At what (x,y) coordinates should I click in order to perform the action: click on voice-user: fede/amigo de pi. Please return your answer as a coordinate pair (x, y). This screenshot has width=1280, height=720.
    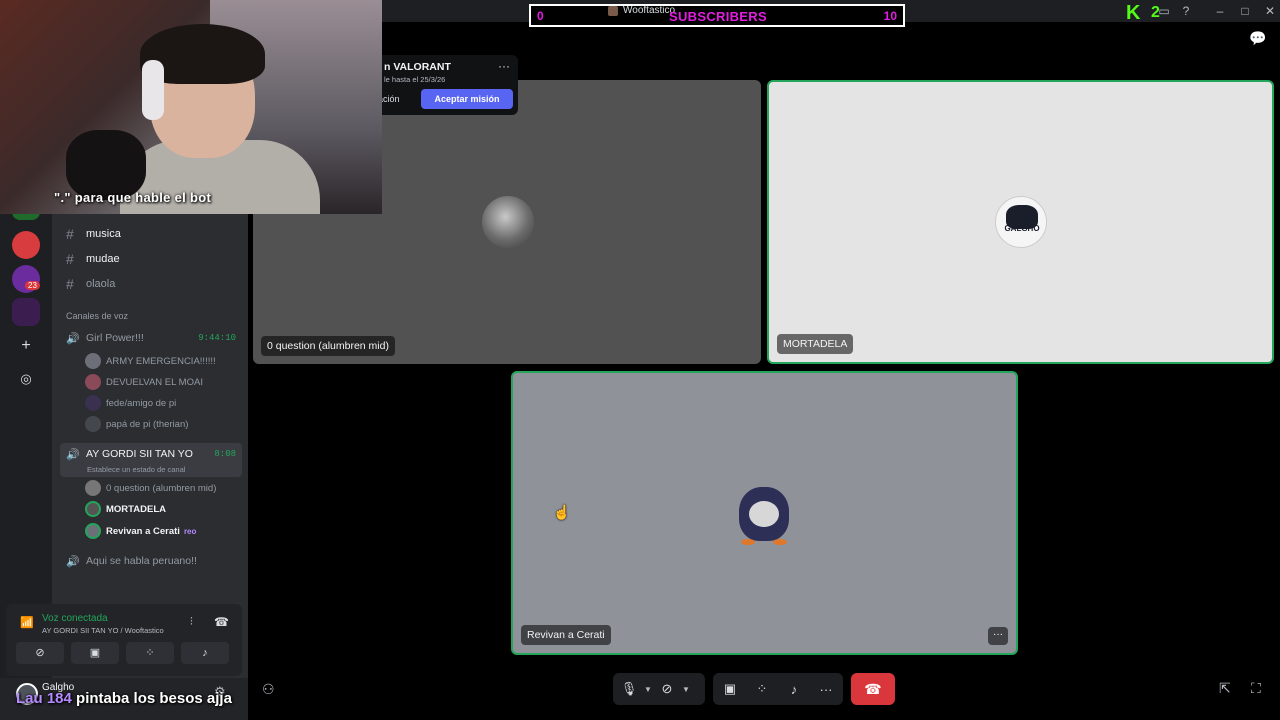
    Looking at the image, I should click on (130, 403).